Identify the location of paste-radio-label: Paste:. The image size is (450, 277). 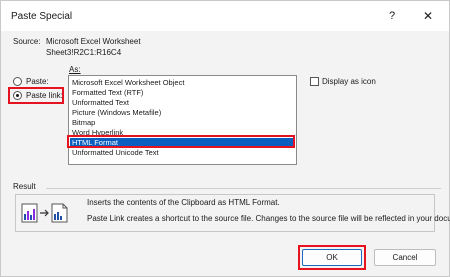
(37, 81).